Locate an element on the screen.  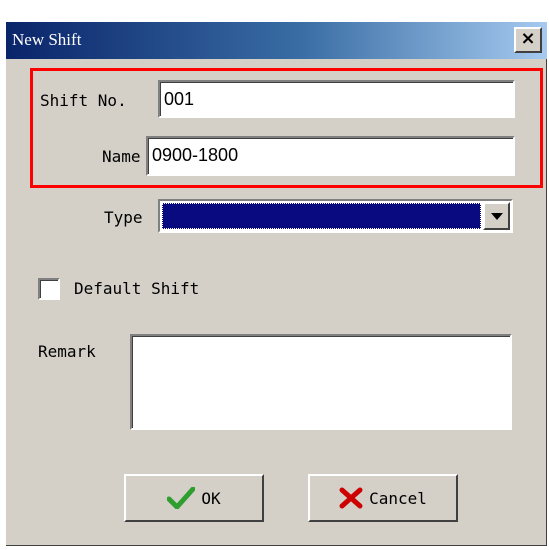
close-button: × is located at coordinates (528, 40).